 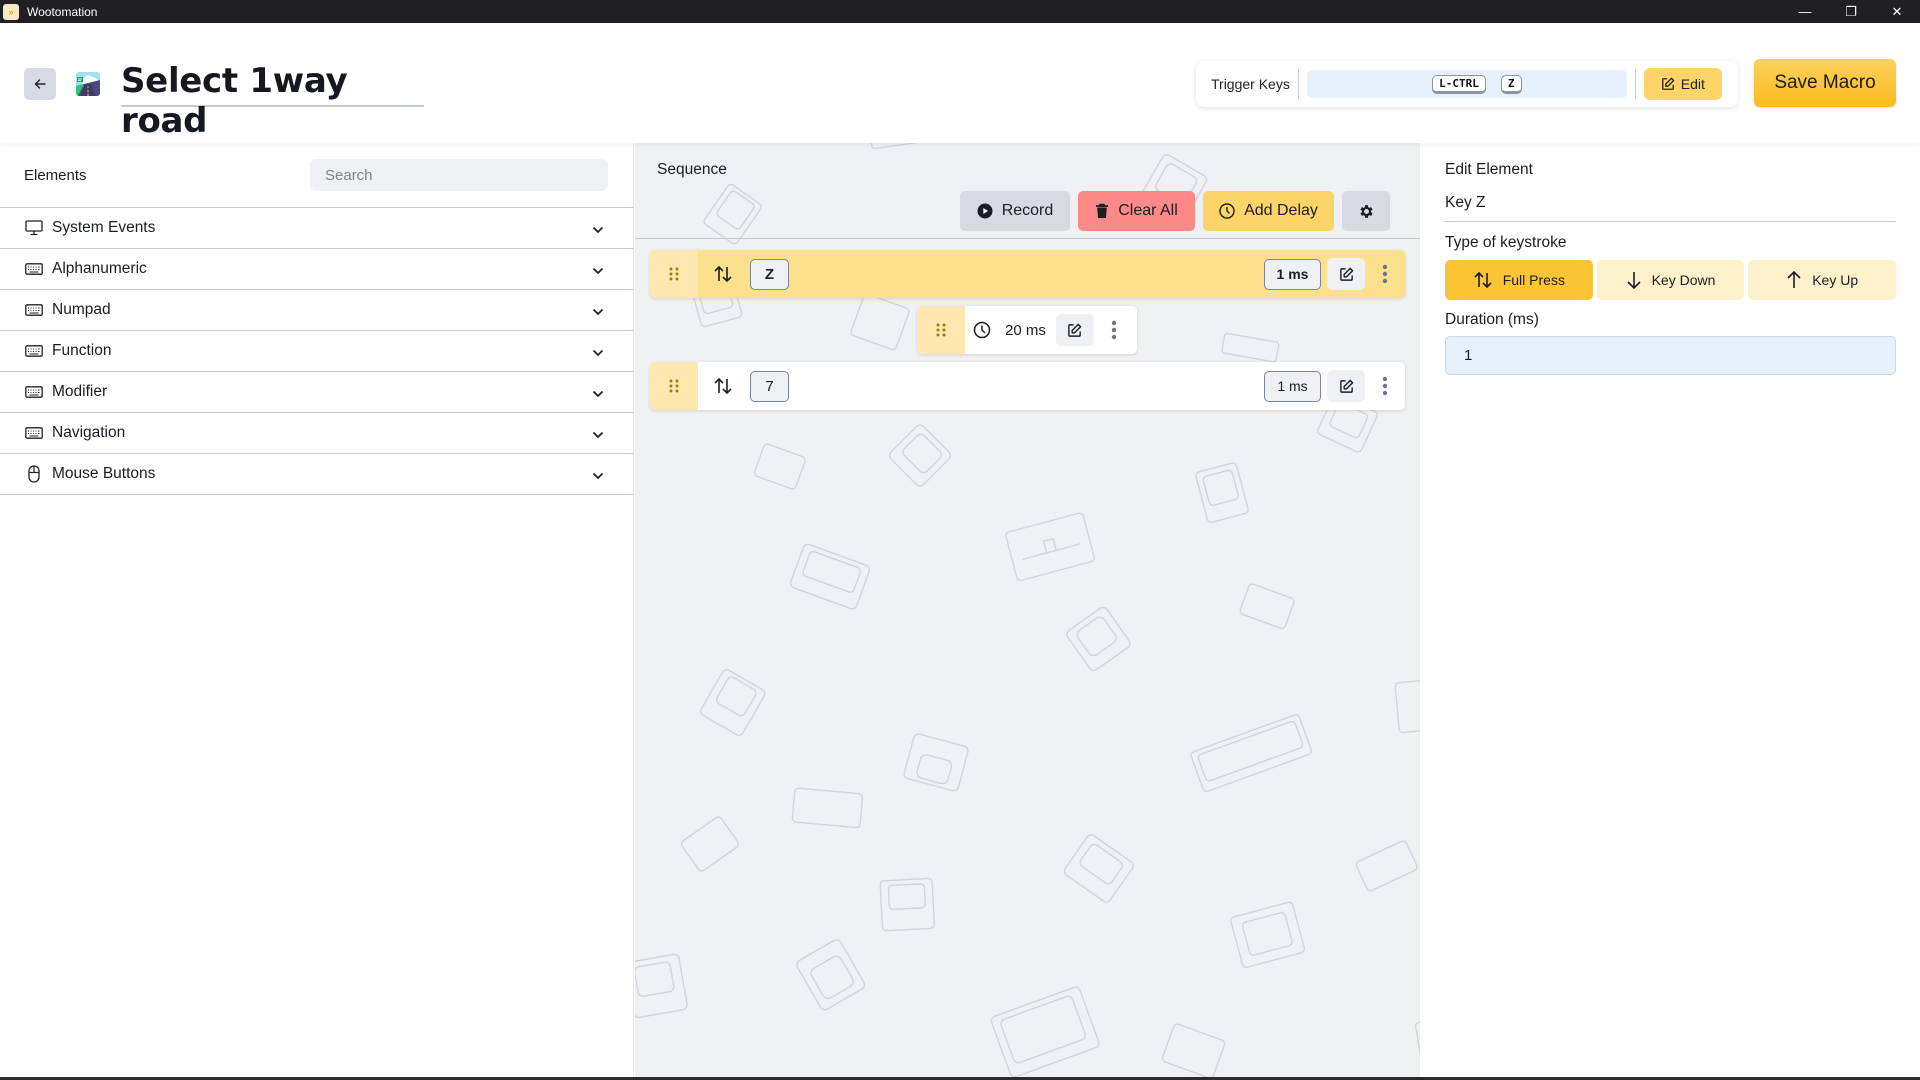 I want to click on search-input, so click(x=459, y=175).